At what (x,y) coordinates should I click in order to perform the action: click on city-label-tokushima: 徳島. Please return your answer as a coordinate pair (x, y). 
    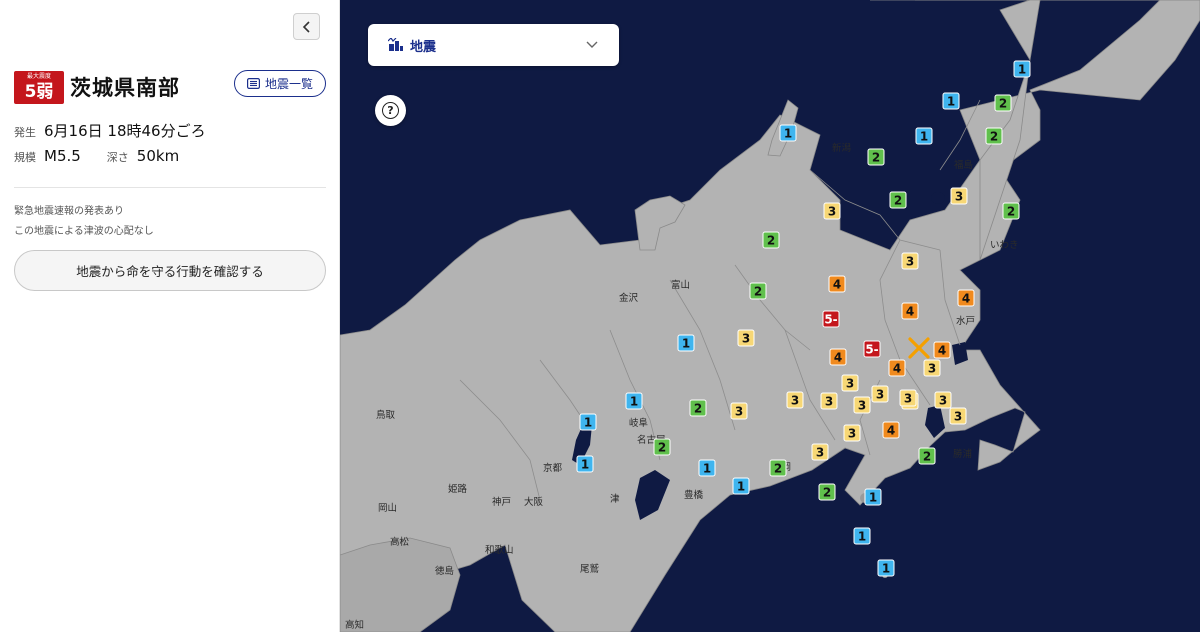
    Looking at the image, I should click on (444, 571).